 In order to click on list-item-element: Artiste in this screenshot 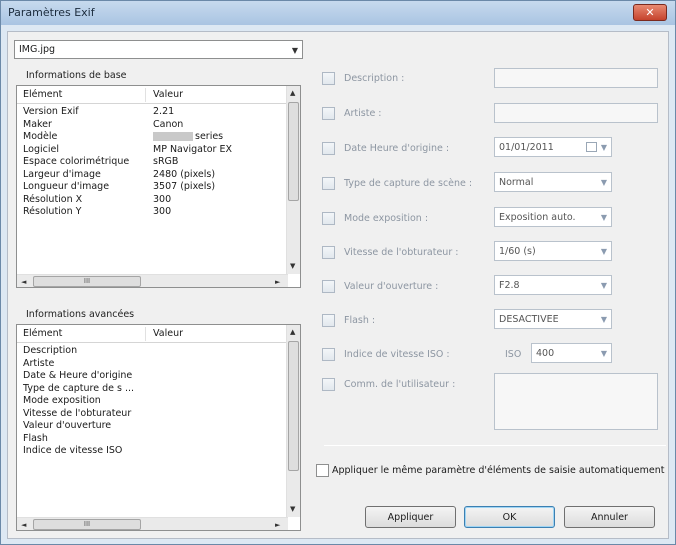, I will do `click(39, 363)`.